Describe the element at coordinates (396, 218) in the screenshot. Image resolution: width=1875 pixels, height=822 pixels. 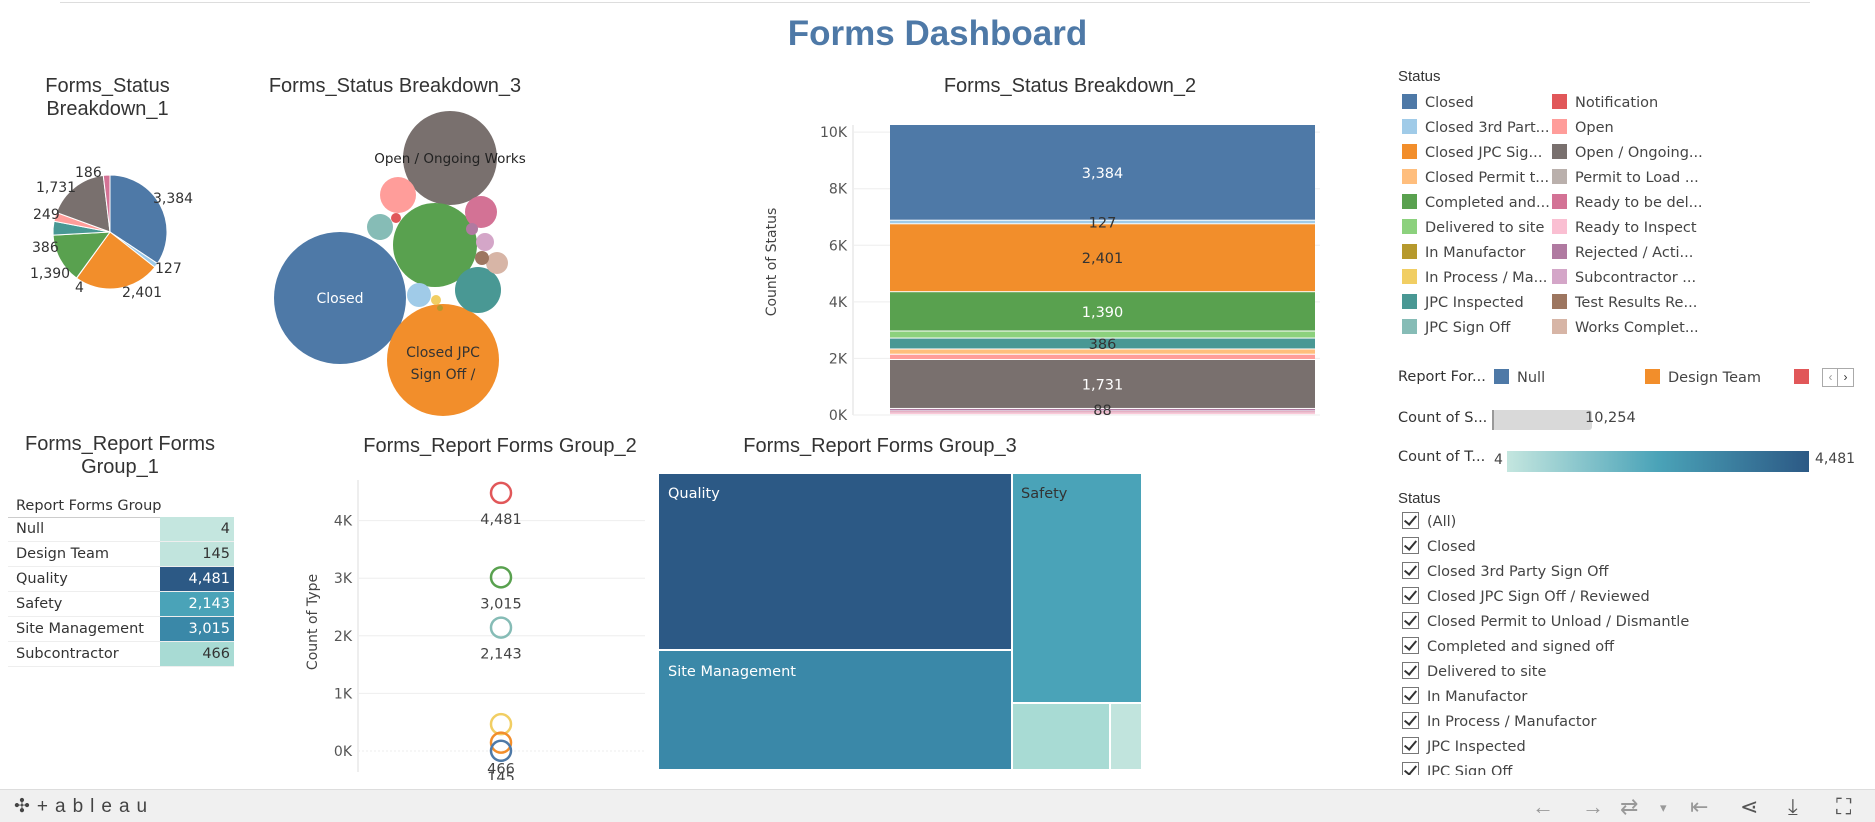
I see `bubble-notification` at that location.